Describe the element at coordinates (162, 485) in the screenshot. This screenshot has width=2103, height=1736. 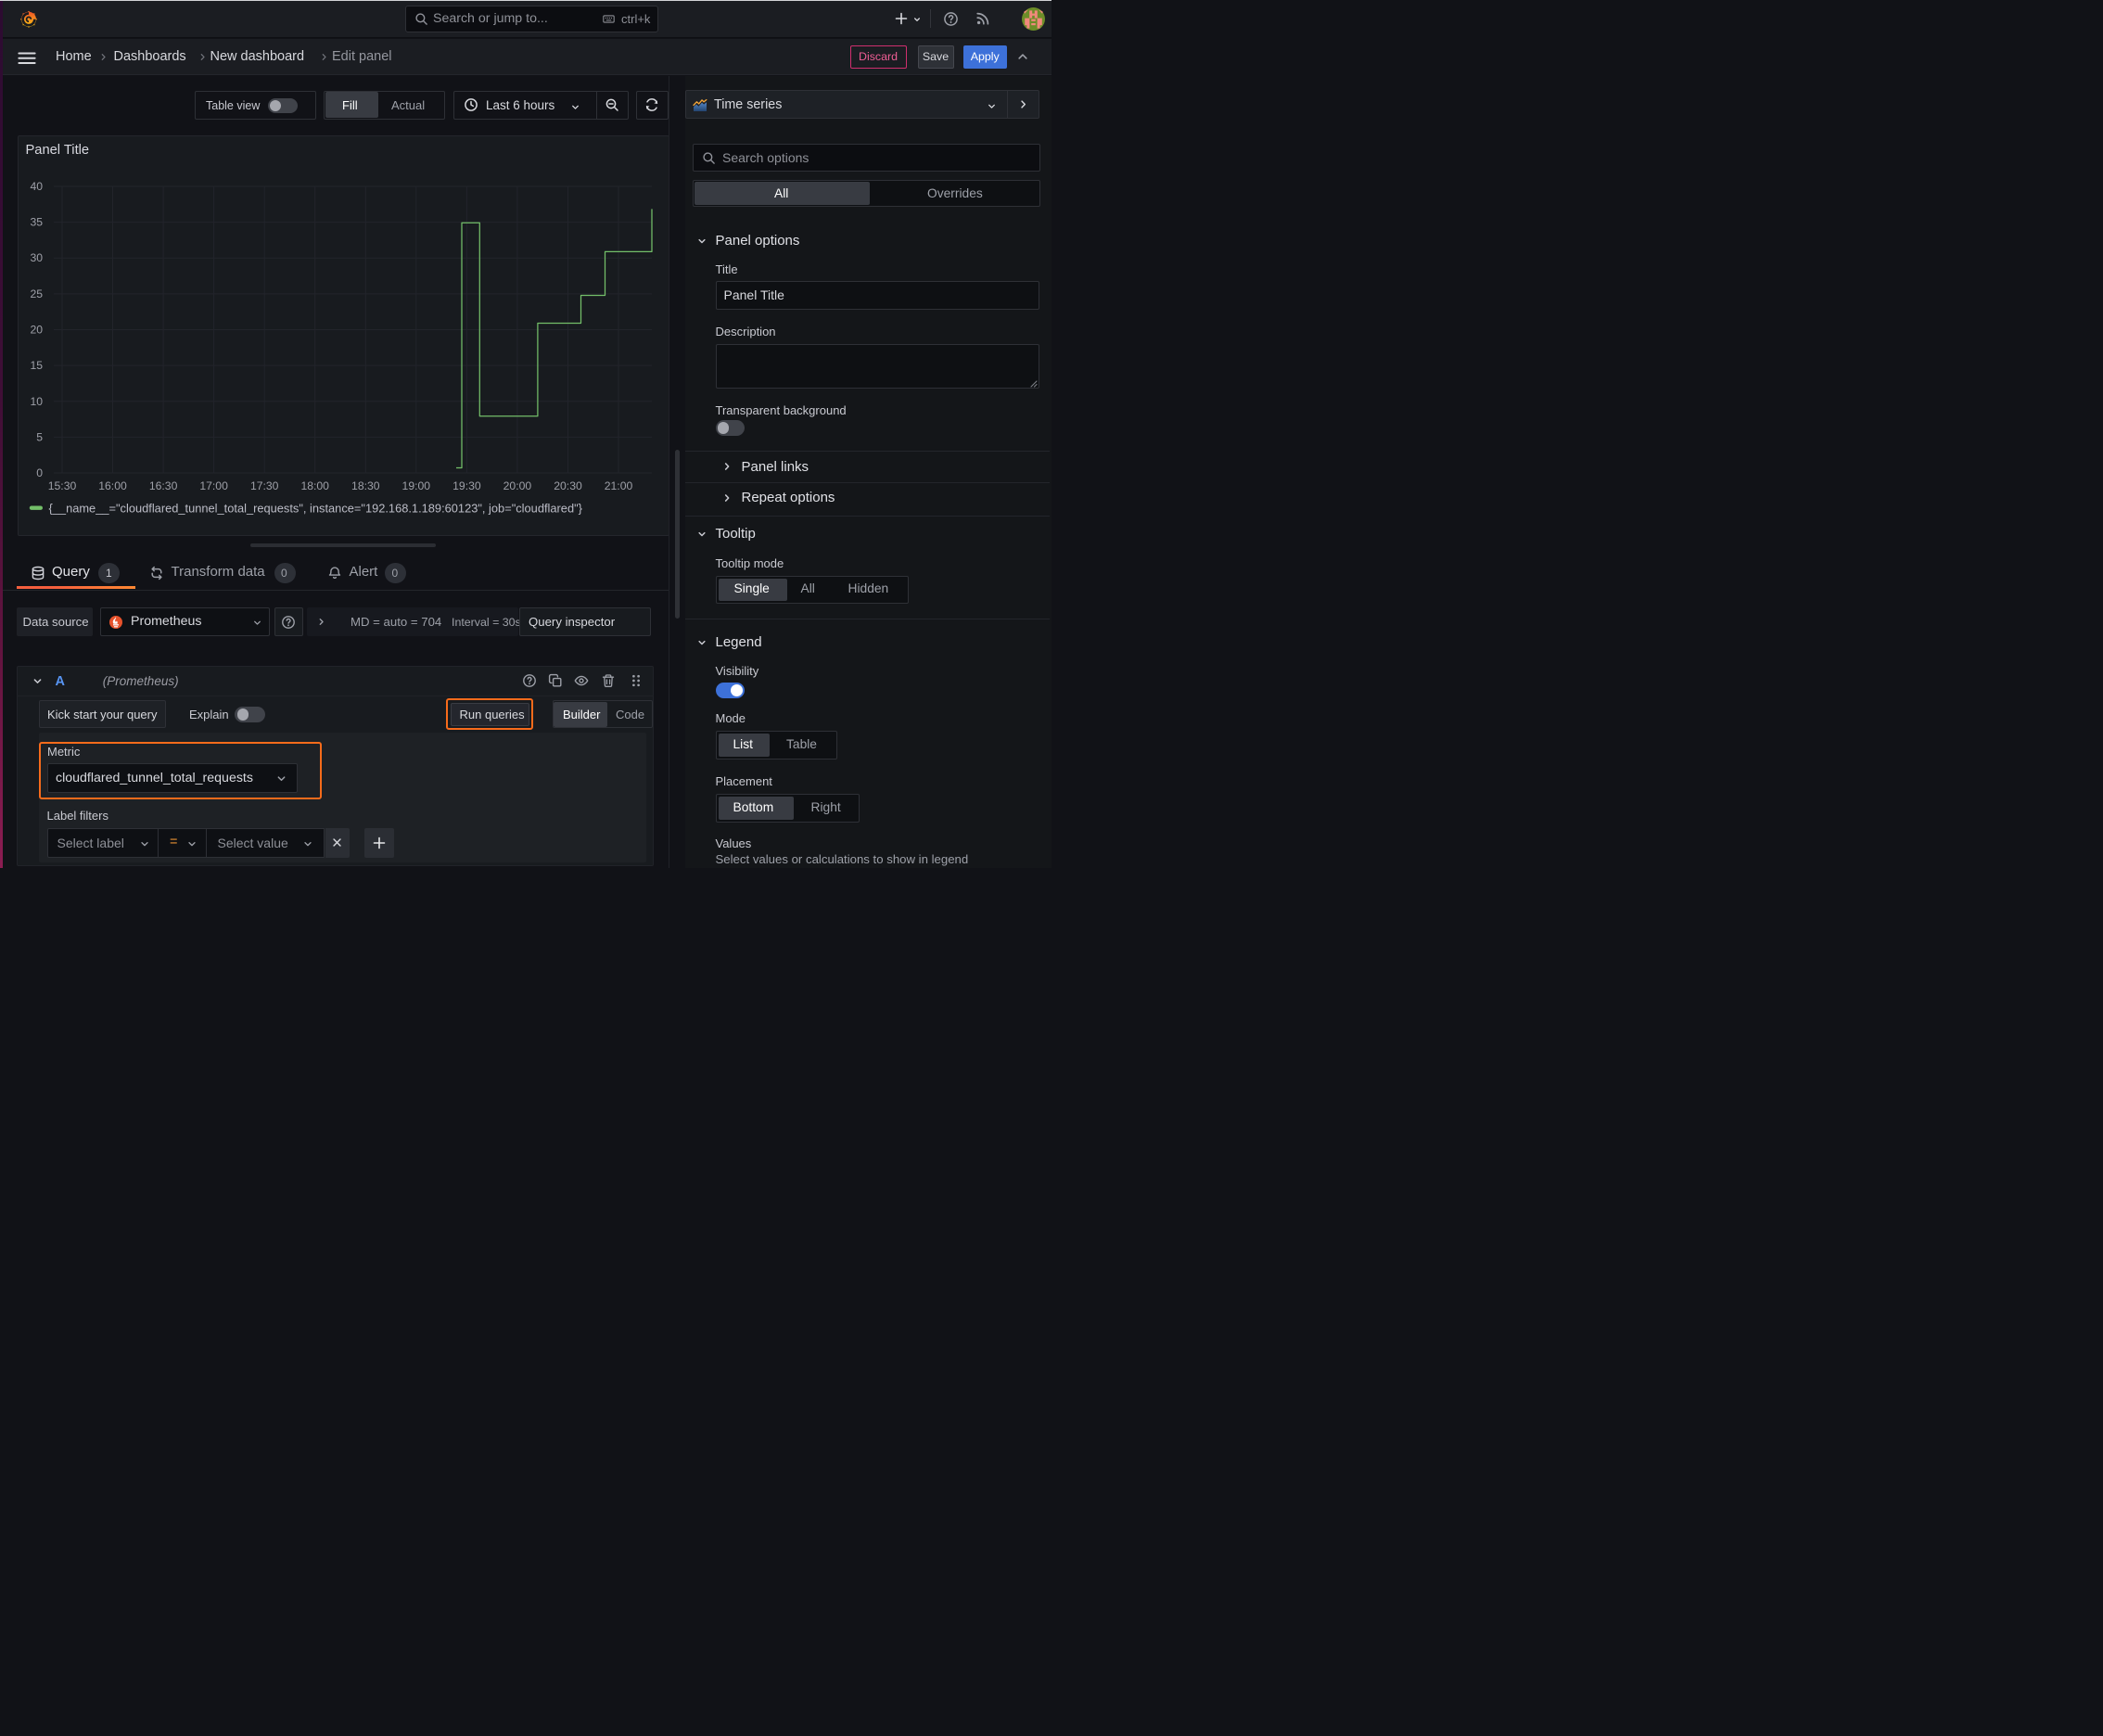
I see `svg-text: 16:30` at that location.